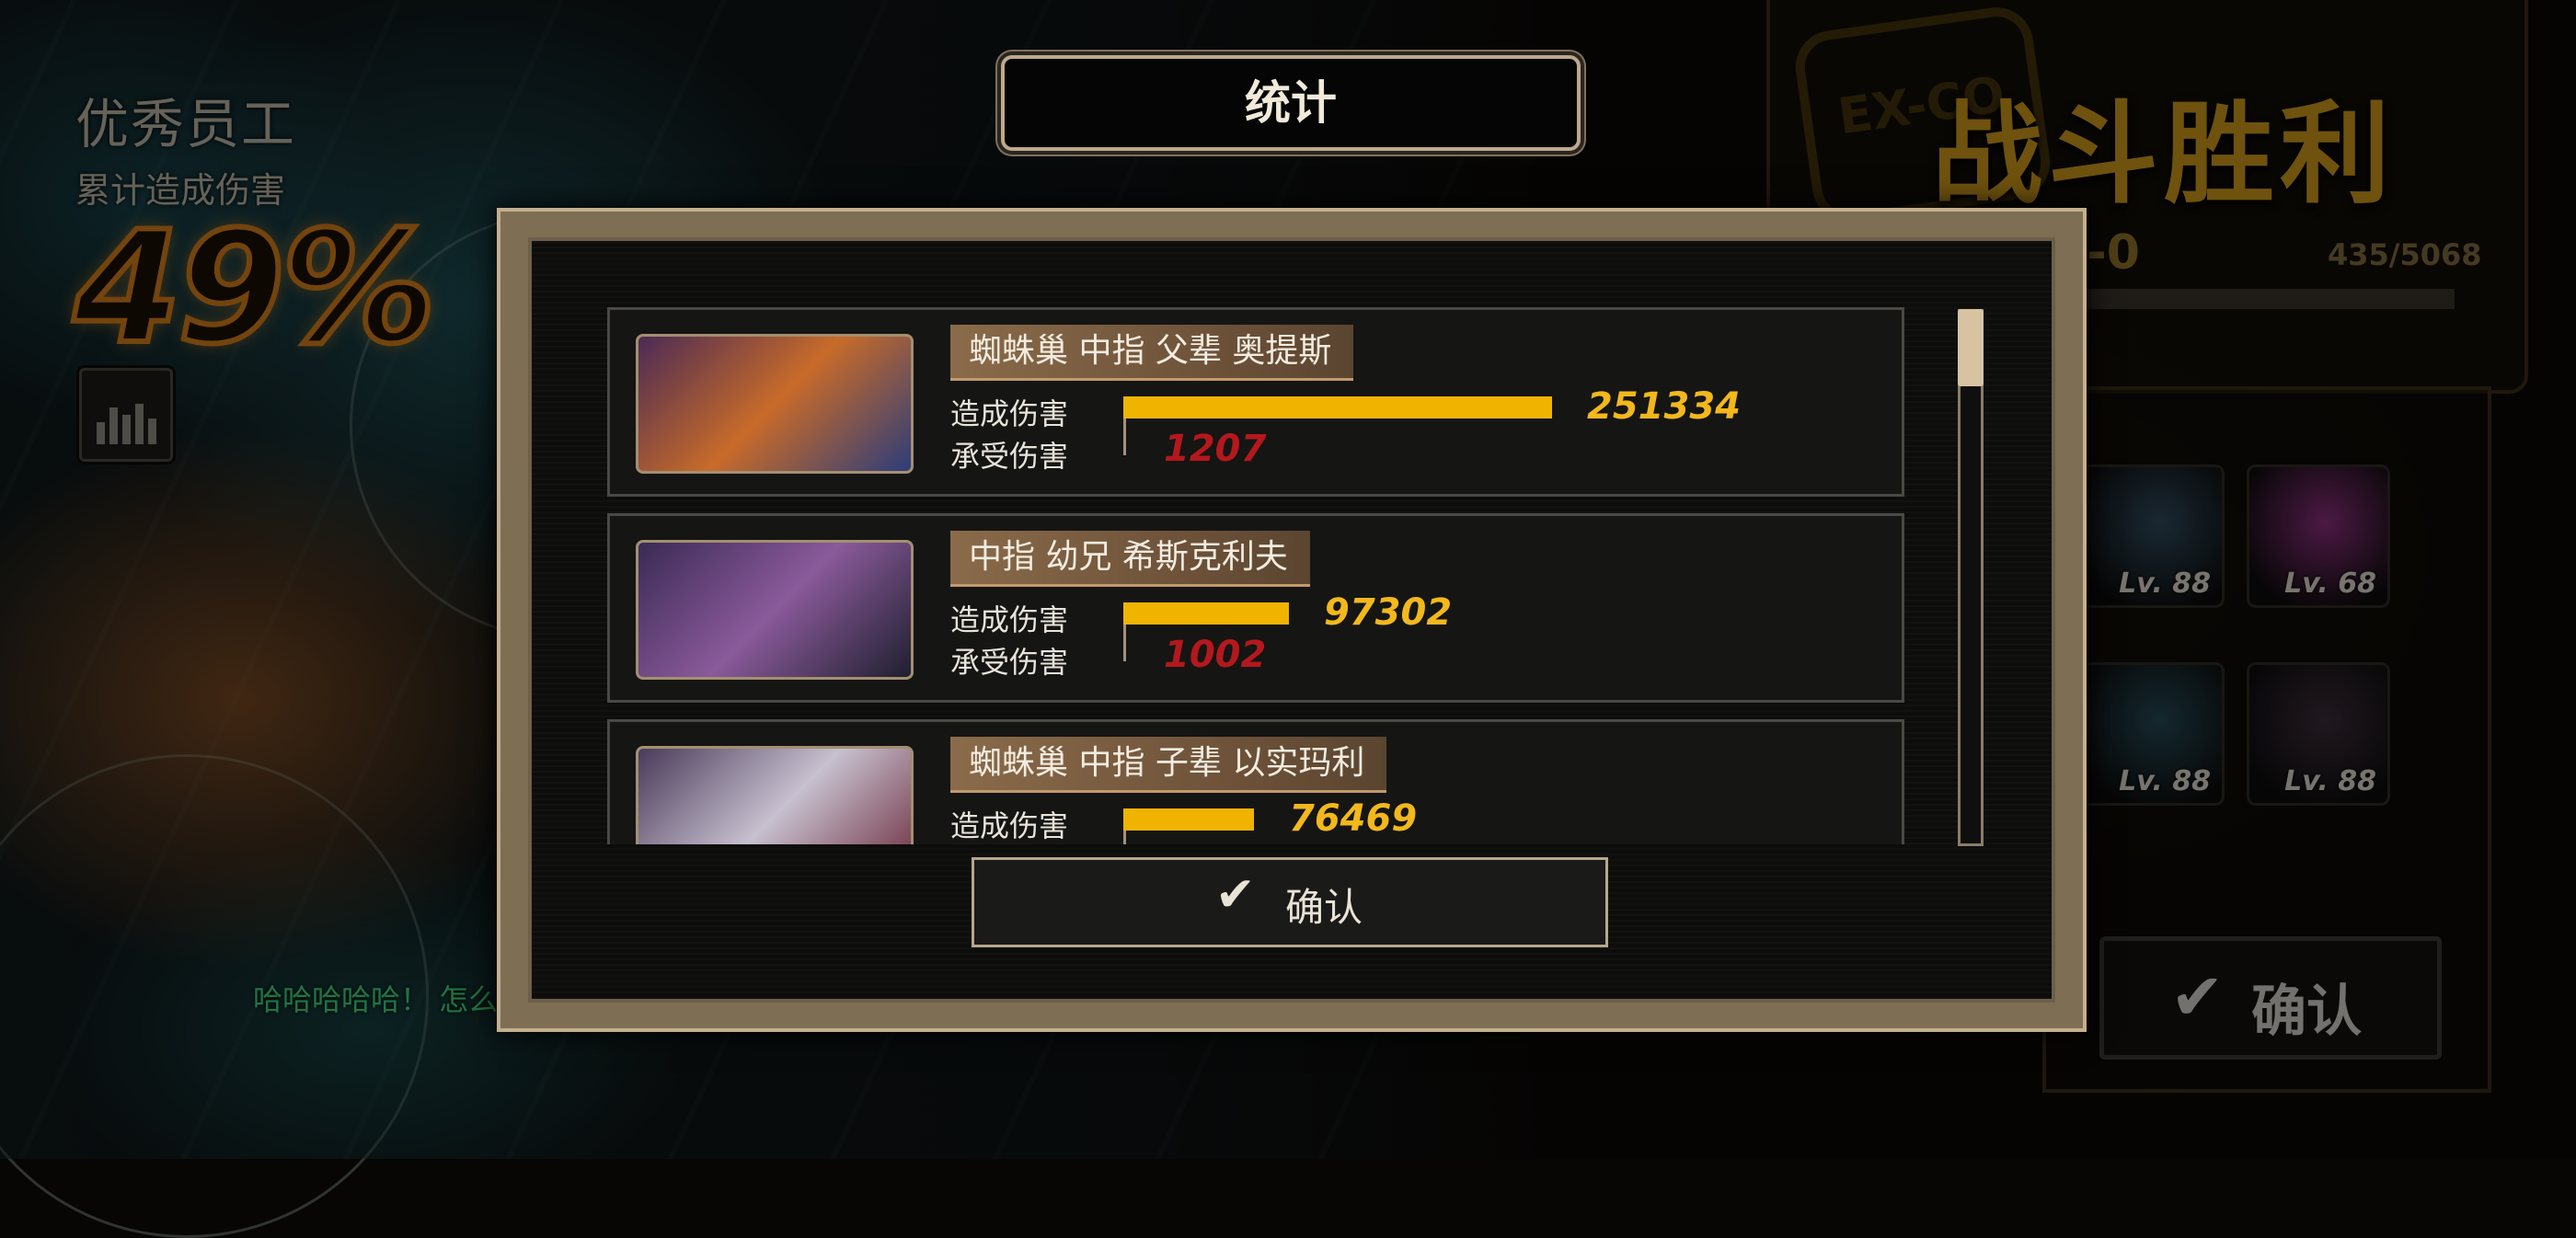 The image size is (2576, 1238). I want to click on check-icon: ✔, so click(1235, 895).